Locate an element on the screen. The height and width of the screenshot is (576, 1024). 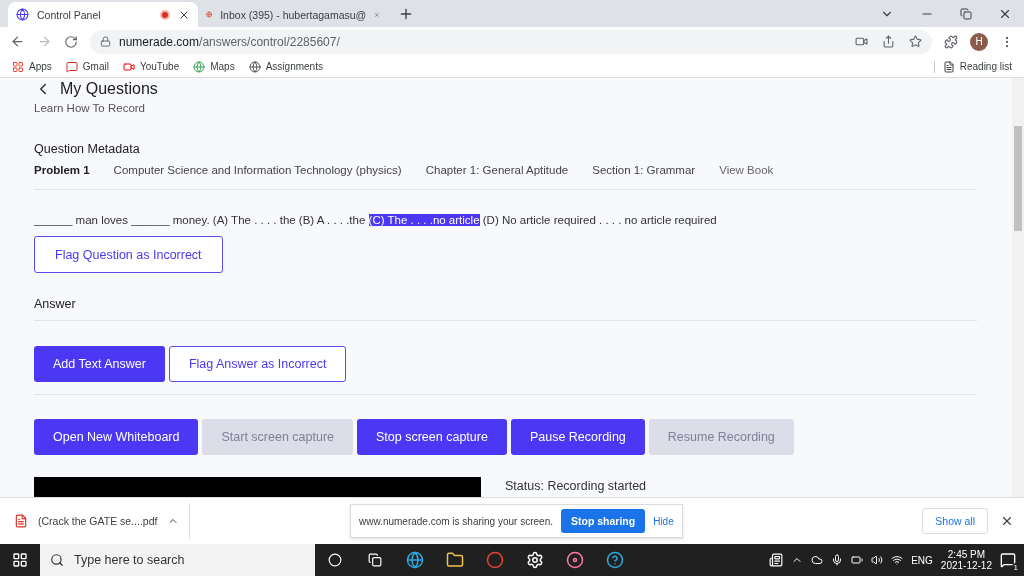
answer-button: Flag Answer as Incorrect is located at coordinates (257, 364).